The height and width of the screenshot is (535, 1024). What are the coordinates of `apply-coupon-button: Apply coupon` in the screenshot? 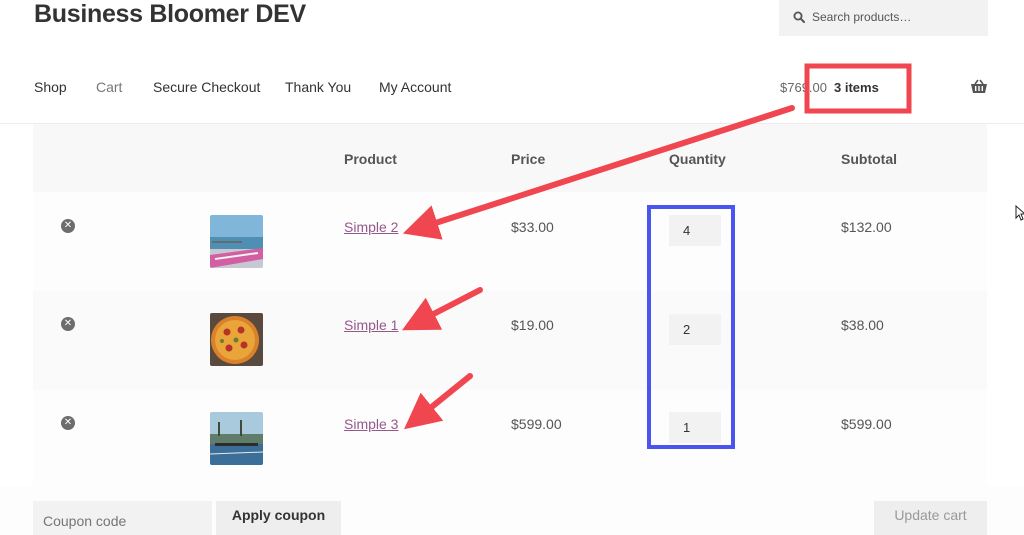 It's located at (278, 518).